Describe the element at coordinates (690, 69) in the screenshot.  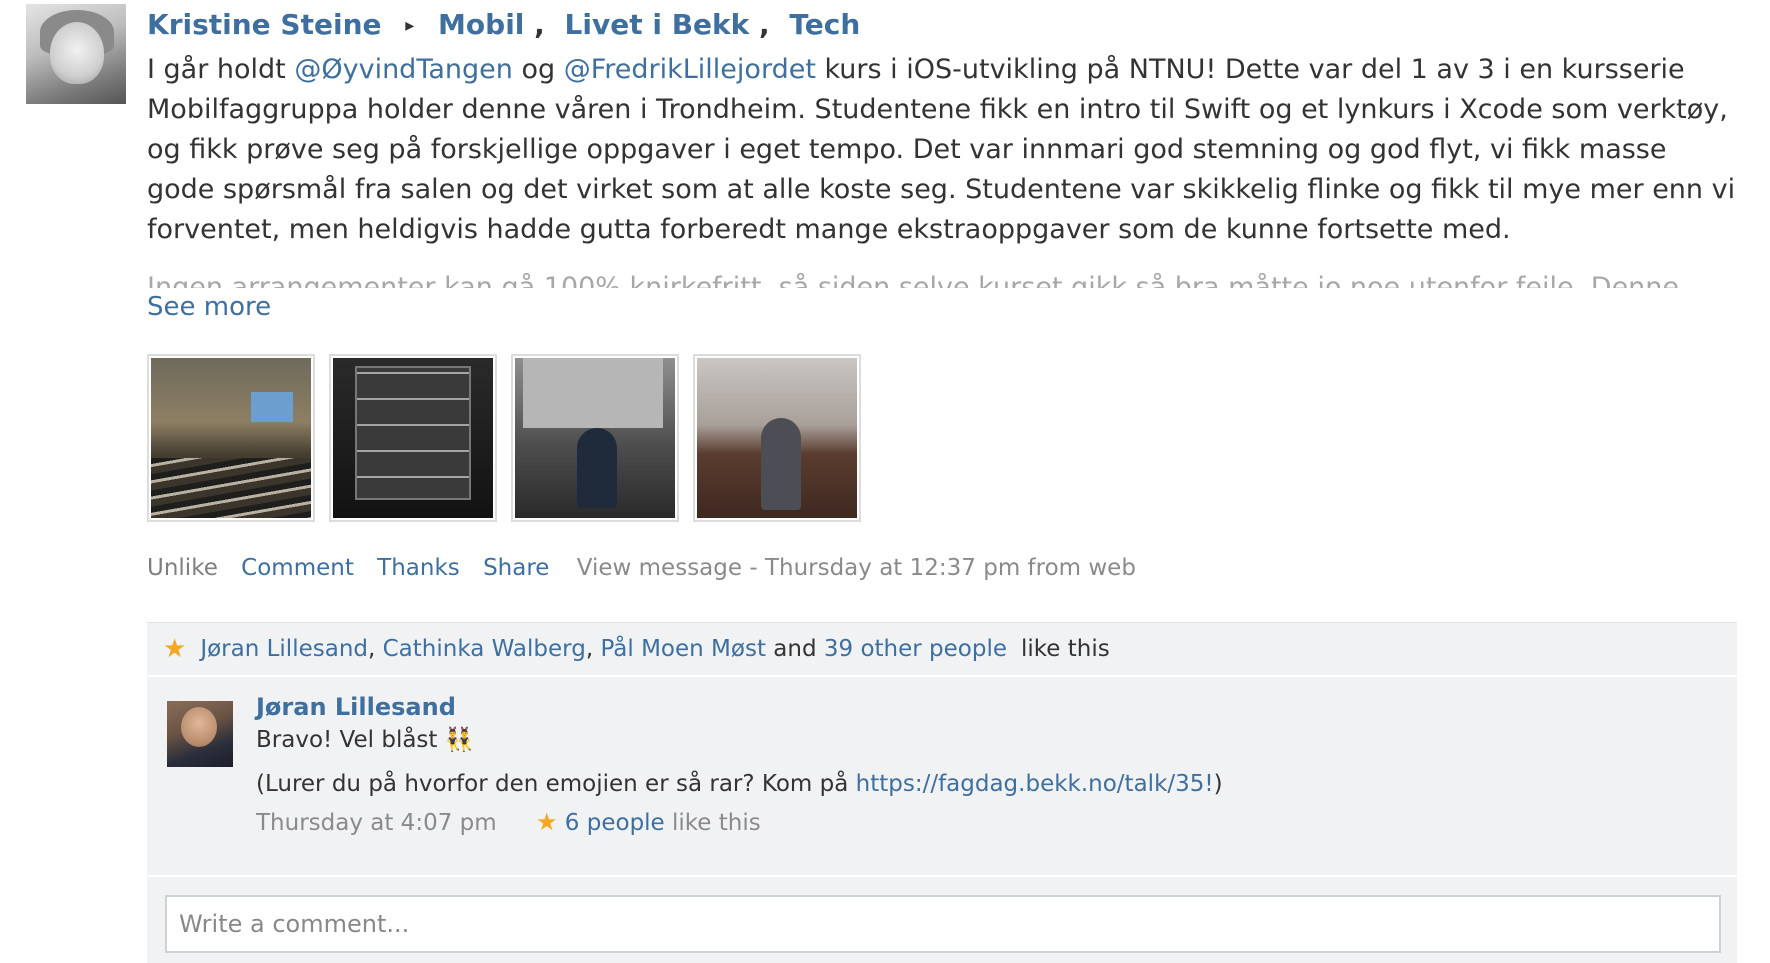
I see `mention-fredrik: @FredrikLillejordet` at that location.